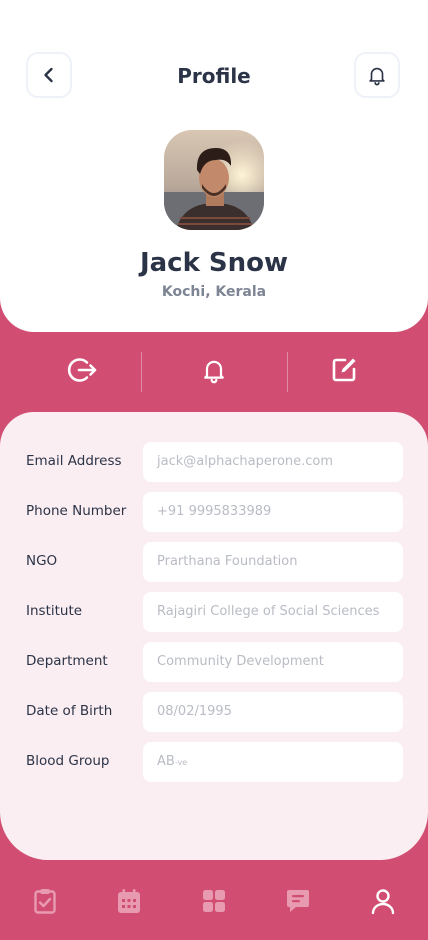 This screenshot has width=428, height=940. I want to click on profile-location: Kochi, Kerala, so click(214, 292).